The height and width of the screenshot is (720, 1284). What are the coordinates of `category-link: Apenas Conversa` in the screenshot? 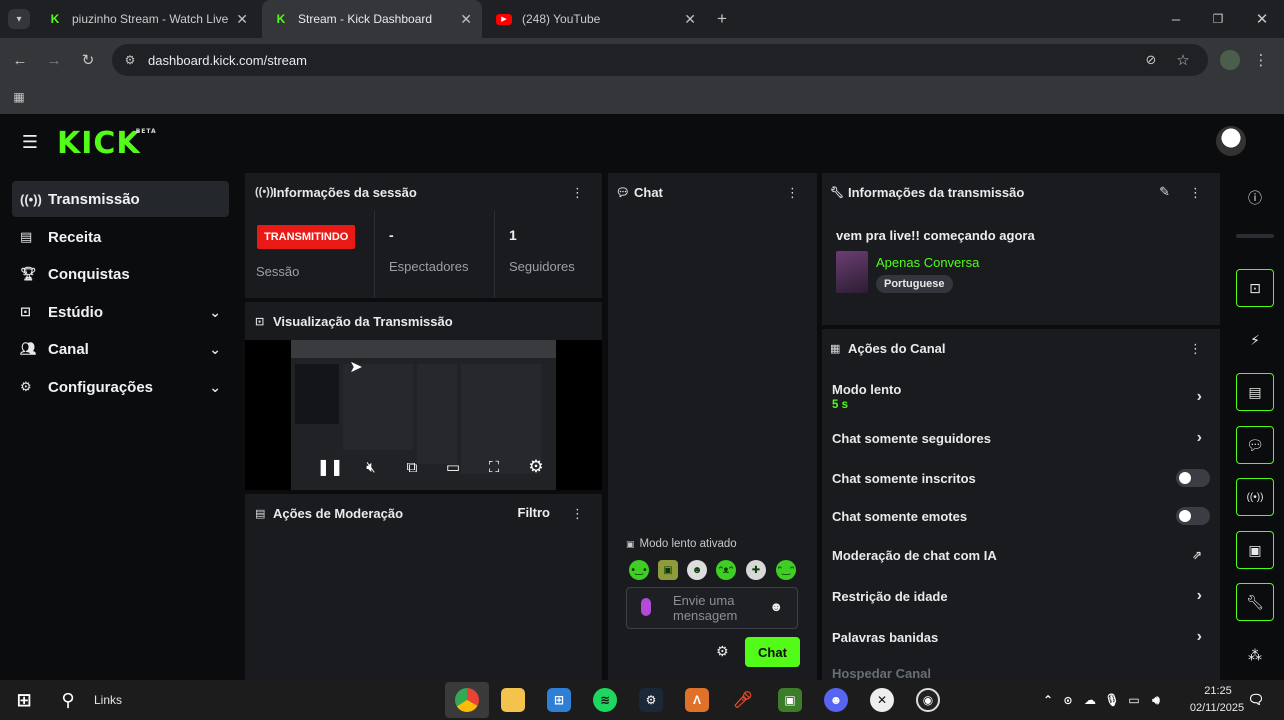 It's located at (927, 262).